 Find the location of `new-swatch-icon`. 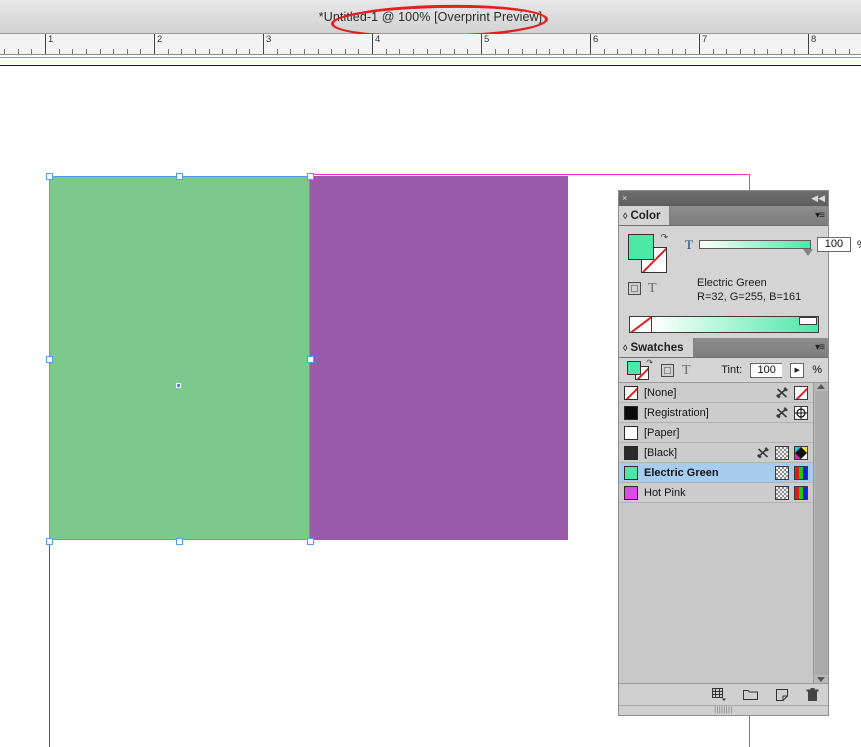

new-swatch-icon is located at coordinates (781, 694).